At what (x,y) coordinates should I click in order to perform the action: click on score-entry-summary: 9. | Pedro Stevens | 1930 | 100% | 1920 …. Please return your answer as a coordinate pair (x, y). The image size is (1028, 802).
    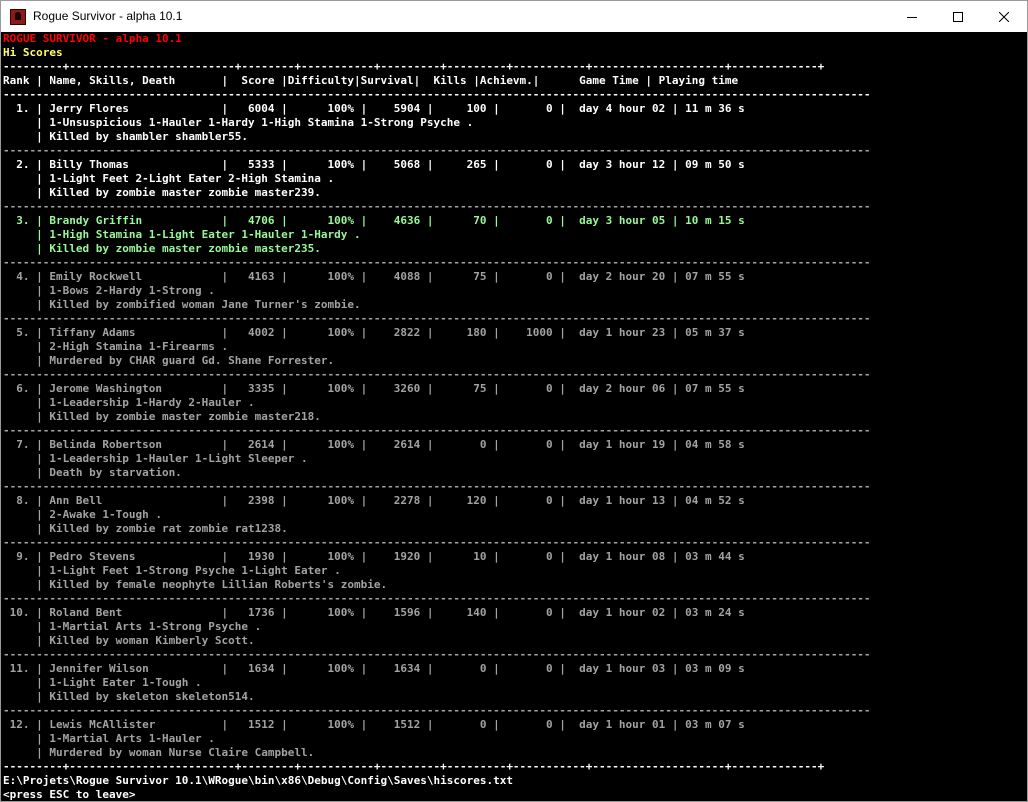
    Looking at the image, I should click on (374, 556).